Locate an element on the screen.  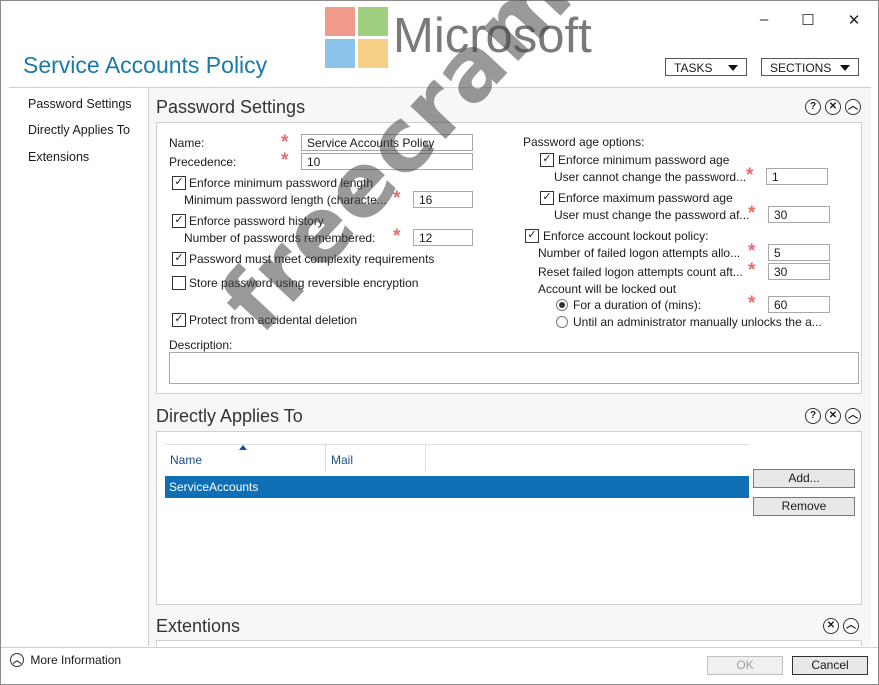
duration-radio is located at coordinates (562, 305).